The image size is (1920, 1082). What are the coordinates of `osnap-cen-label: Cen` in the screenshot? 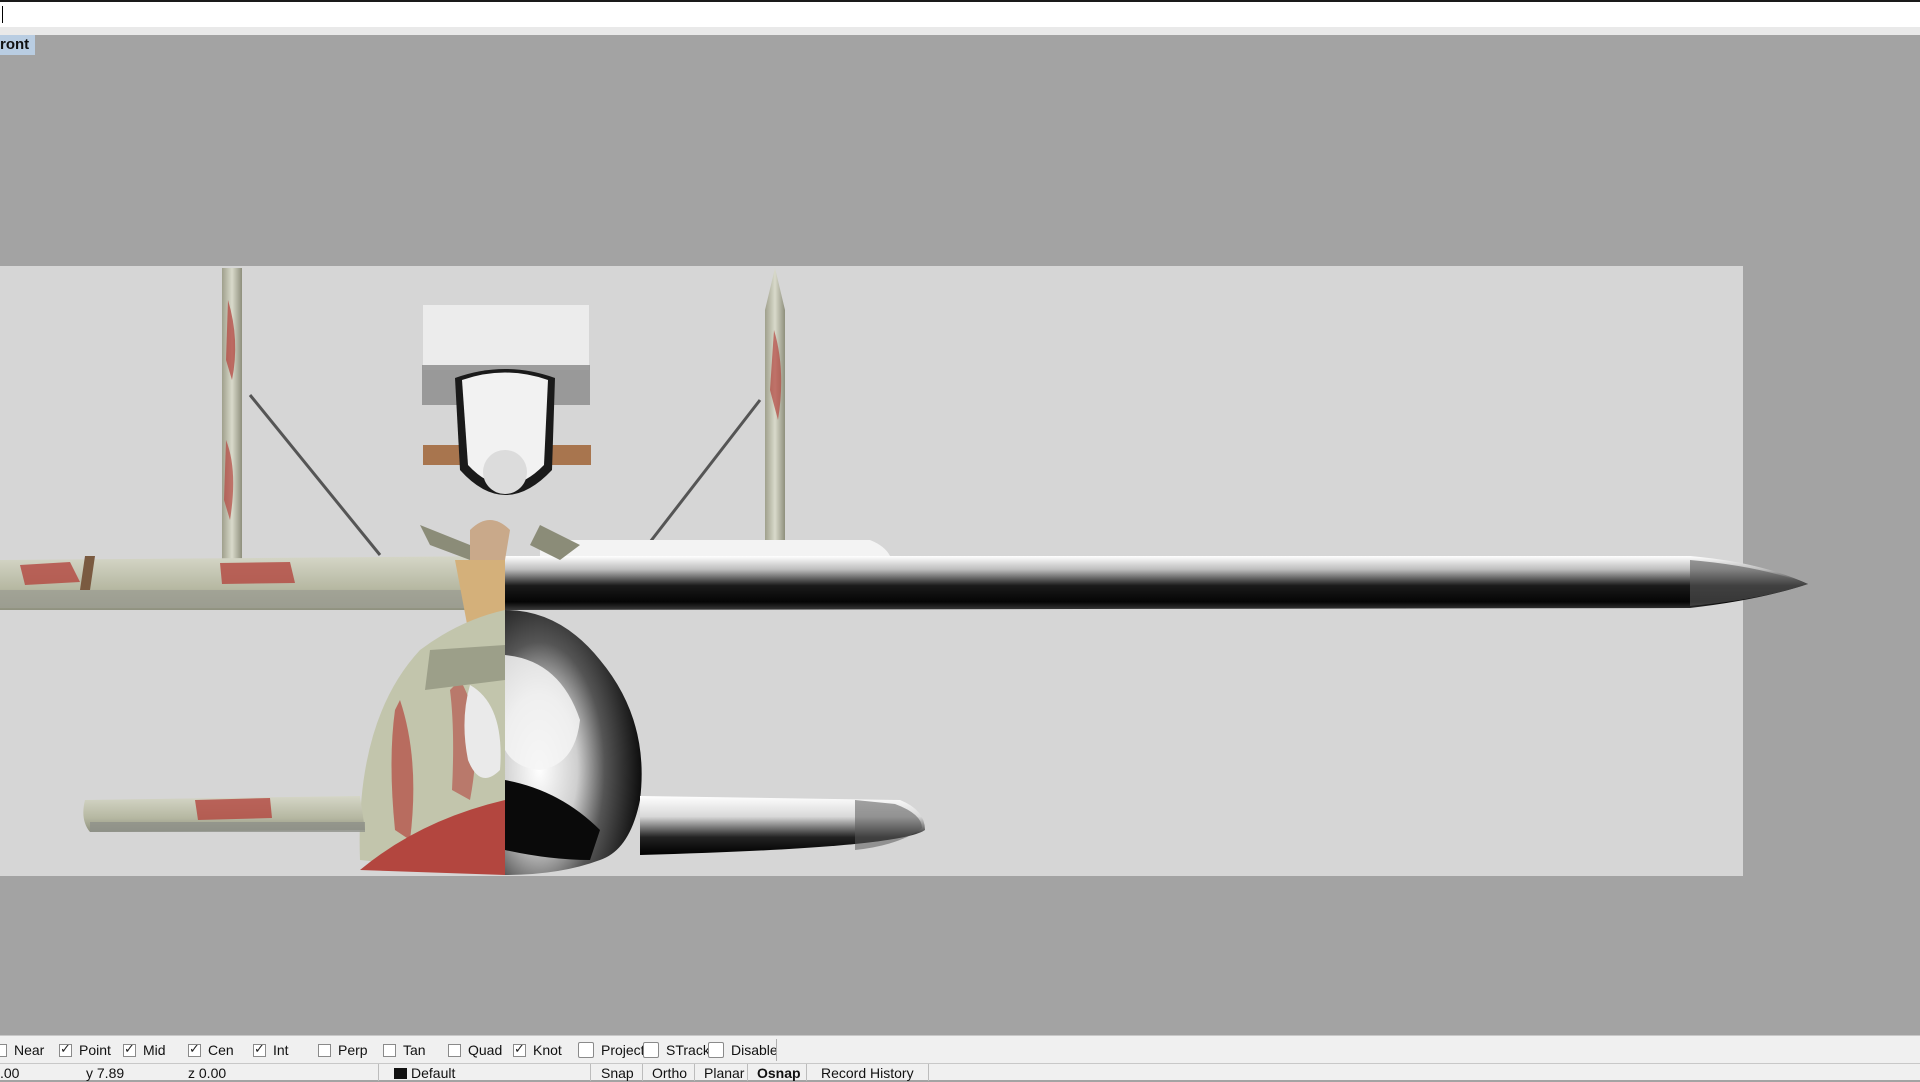 It's located at (221, 1050).